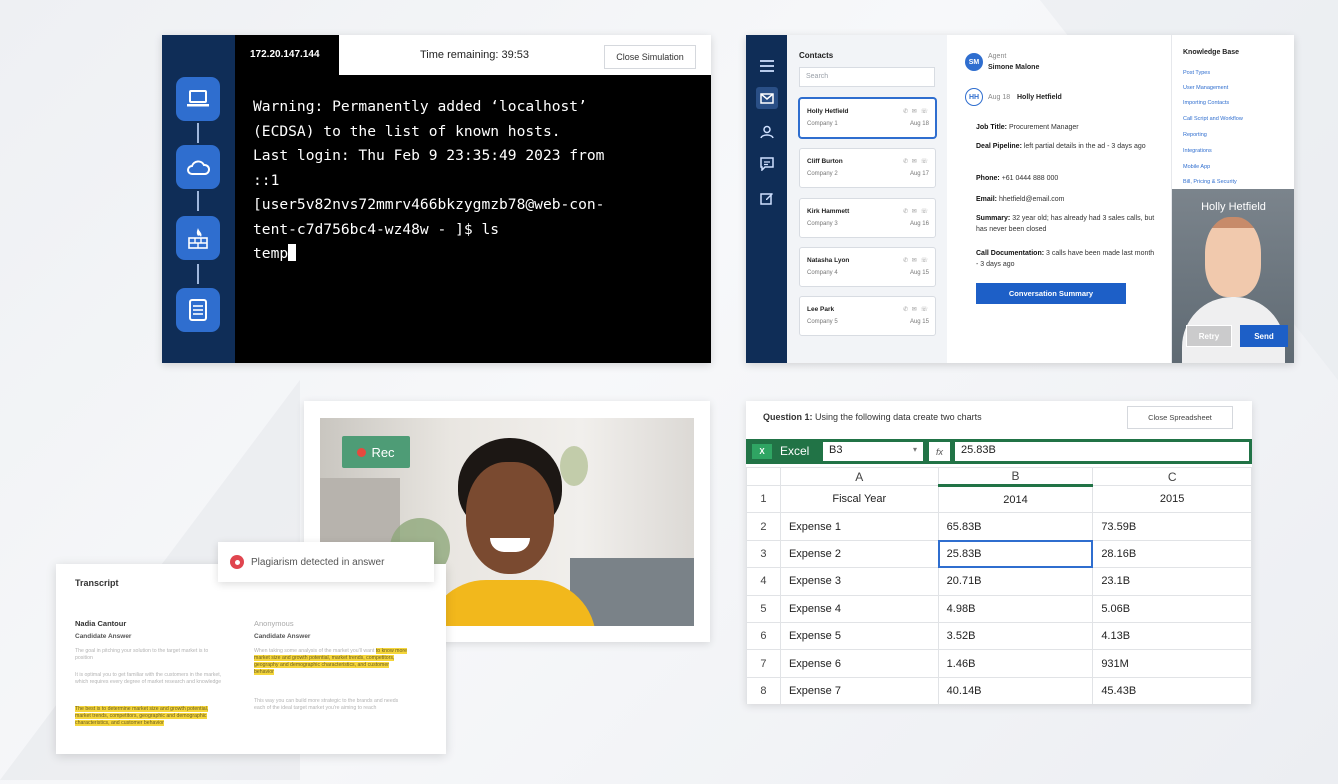 Image resolution: width=1338 pixels, height=784 pixels. I want to click on row-number: 7, so click(763, 663).